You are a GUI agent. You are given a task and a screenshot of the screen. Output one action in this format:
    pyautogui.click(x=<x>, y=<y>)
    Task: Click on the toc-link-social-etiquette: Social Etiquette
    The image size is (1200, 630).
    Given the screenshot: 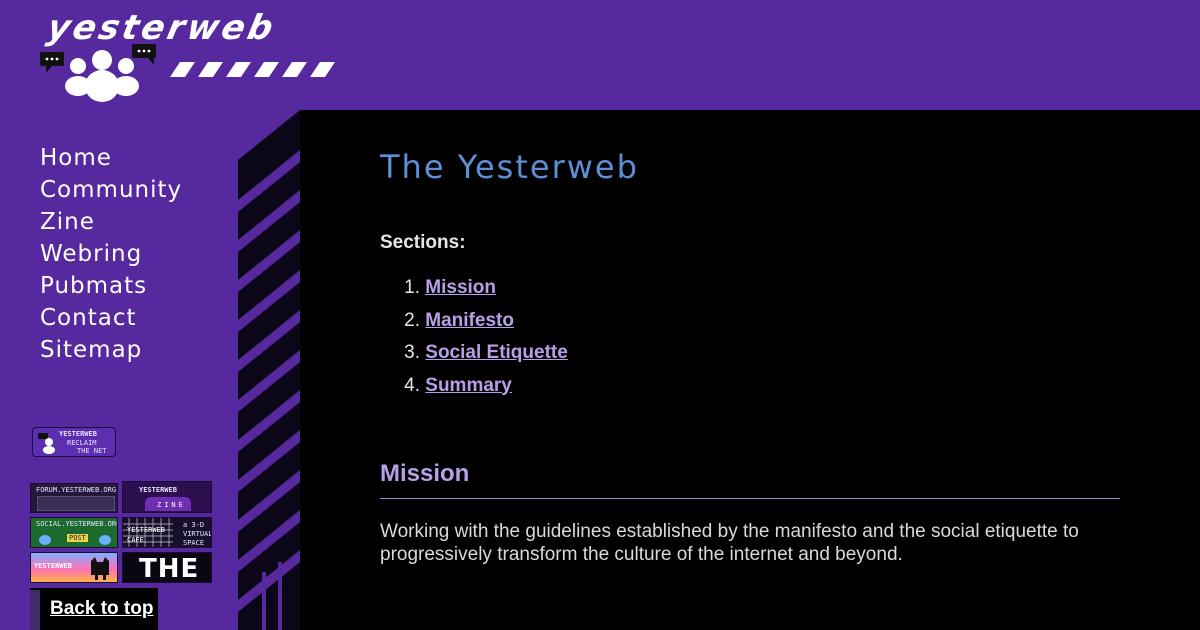 What is the action you would take?
    pyautogui.click(x=496, y=352)
    